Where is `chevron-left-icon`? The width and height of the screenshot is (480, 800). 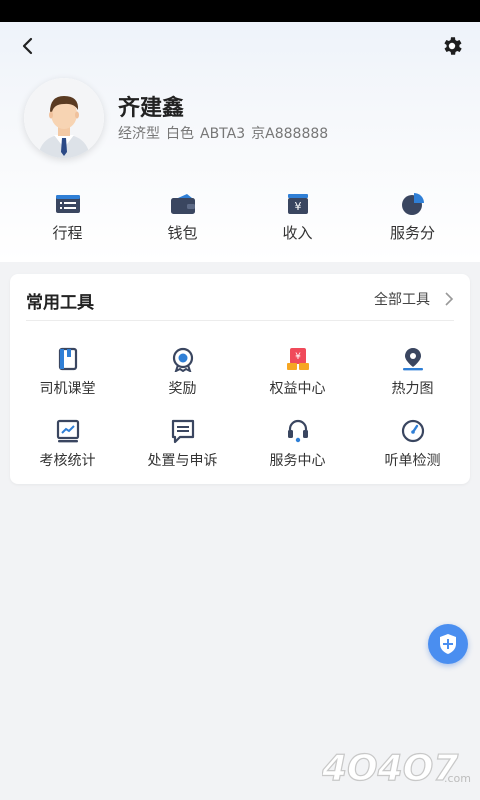 chevron-left-icon is located at coordinates (27, 46).